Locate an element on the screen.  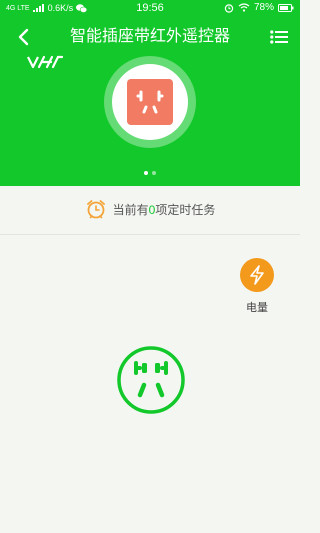
list-menu-icon is located at coordinates (279, 37).